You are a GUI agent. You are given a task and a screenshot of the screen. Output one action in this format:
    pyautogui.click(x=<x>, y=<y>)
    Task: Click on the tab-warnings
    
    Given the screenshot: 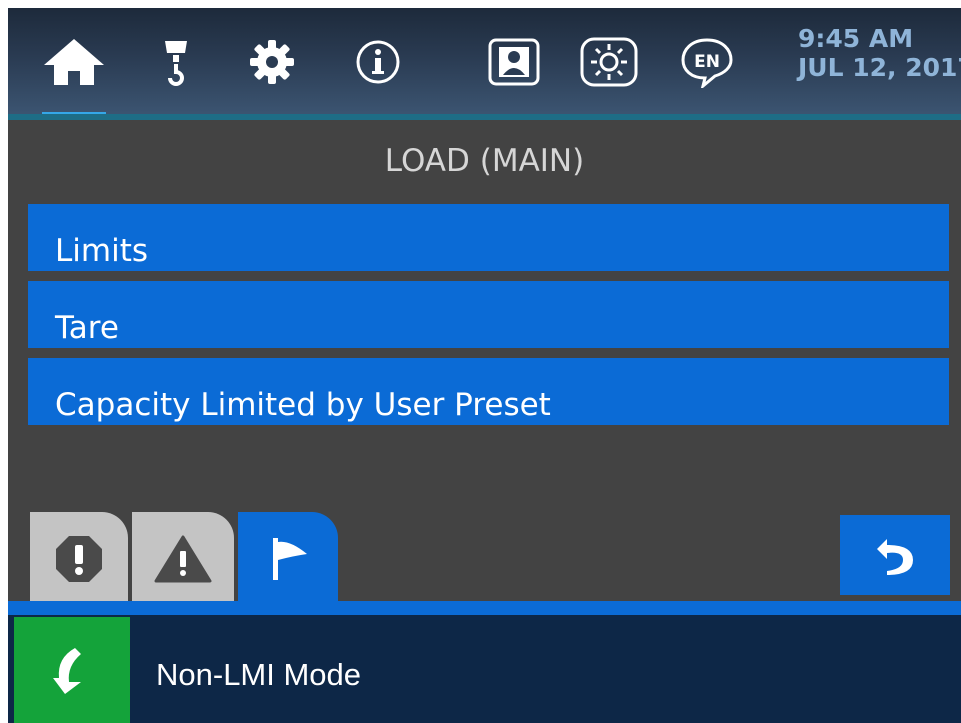 What is the action you would take?
    pyautogui.click(x=183, y=558)
    